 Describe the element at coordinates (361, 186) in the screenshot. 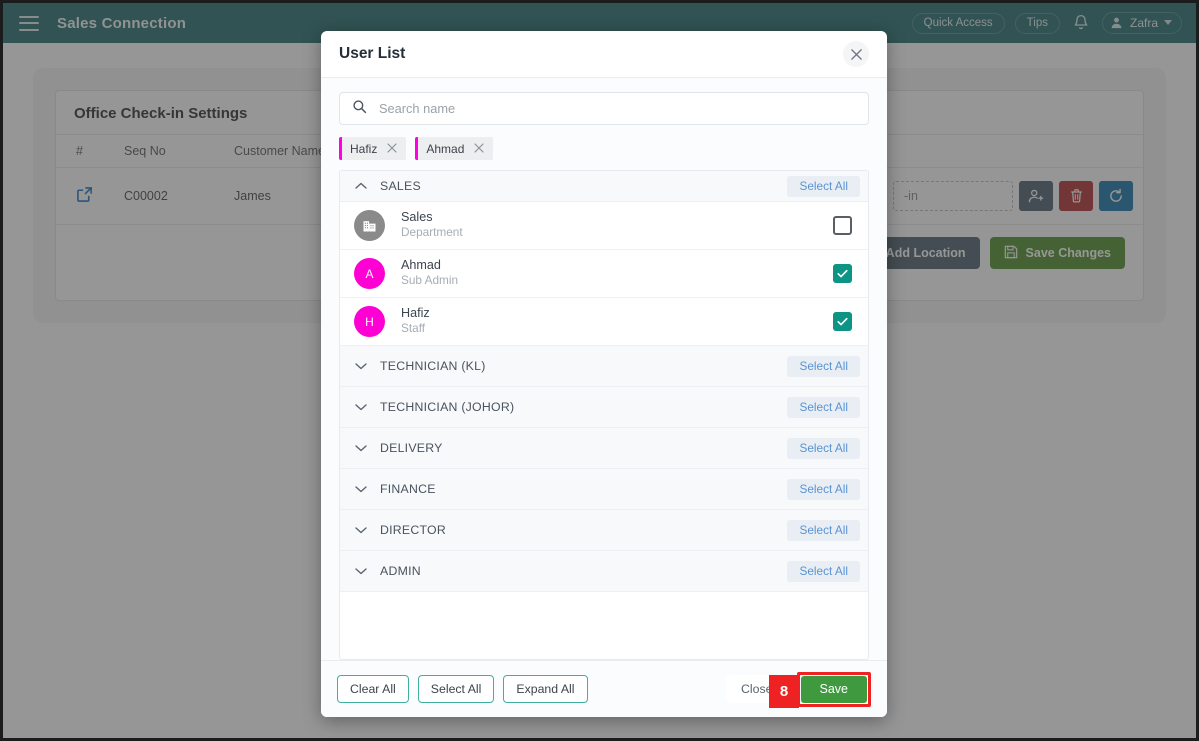

I see `chevron-up-icon` at that location.